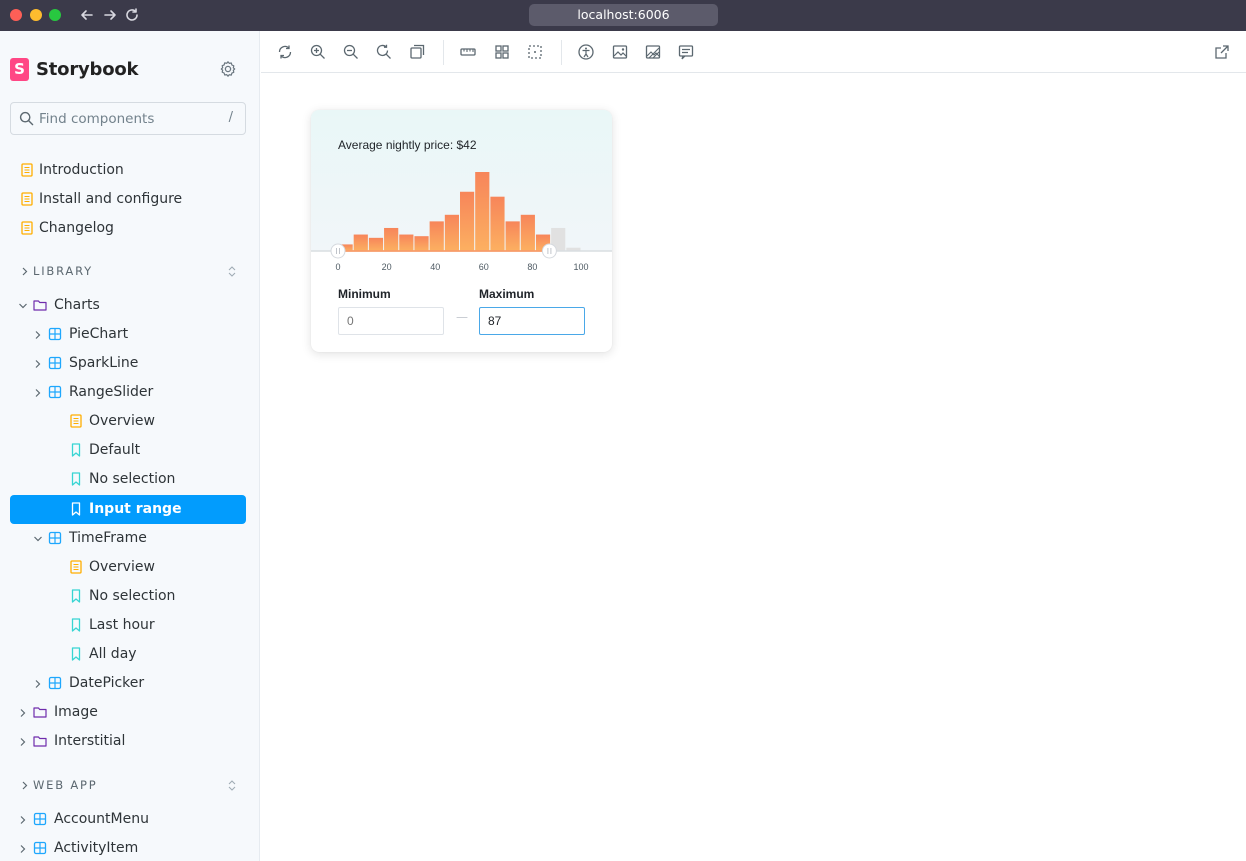  I want to click on sidebar-item-timeframe-last-hour: Last hour, so click(128, 625).